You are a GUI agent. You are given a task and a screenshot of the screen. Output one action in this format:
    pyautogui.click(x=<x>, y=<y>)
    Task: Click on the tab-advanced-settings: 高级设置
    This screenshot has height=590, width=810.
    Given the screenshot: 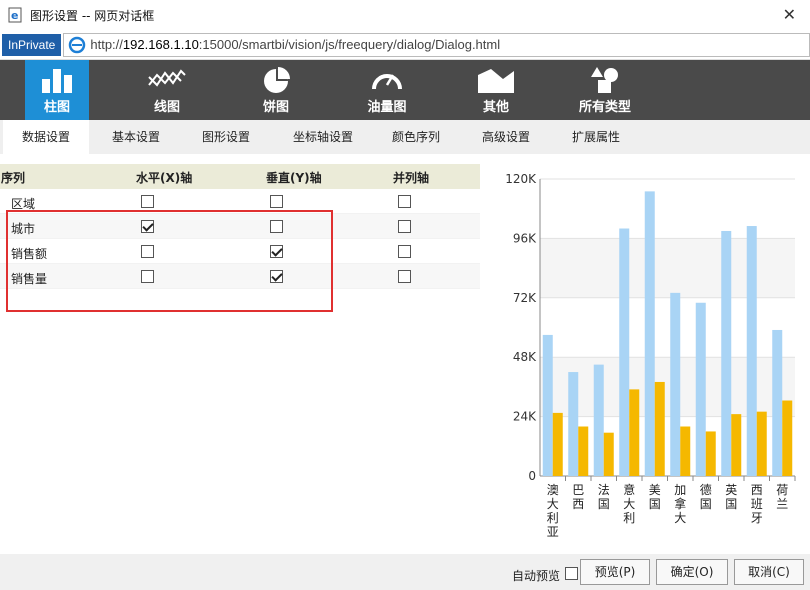 What is the action you would take?
    pyautogui.click(x=506, y=137)
    